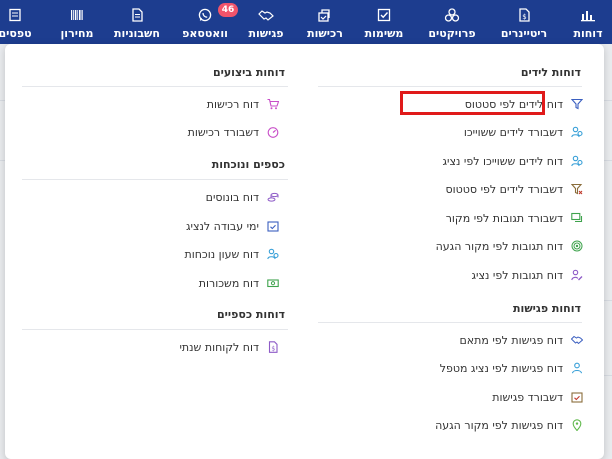  What do you see at coordinates (504, 189) in the screenshot?
I see `menu-item-label: דשבורד לידים לפי סטטוס` at bounding box center [504, 189].